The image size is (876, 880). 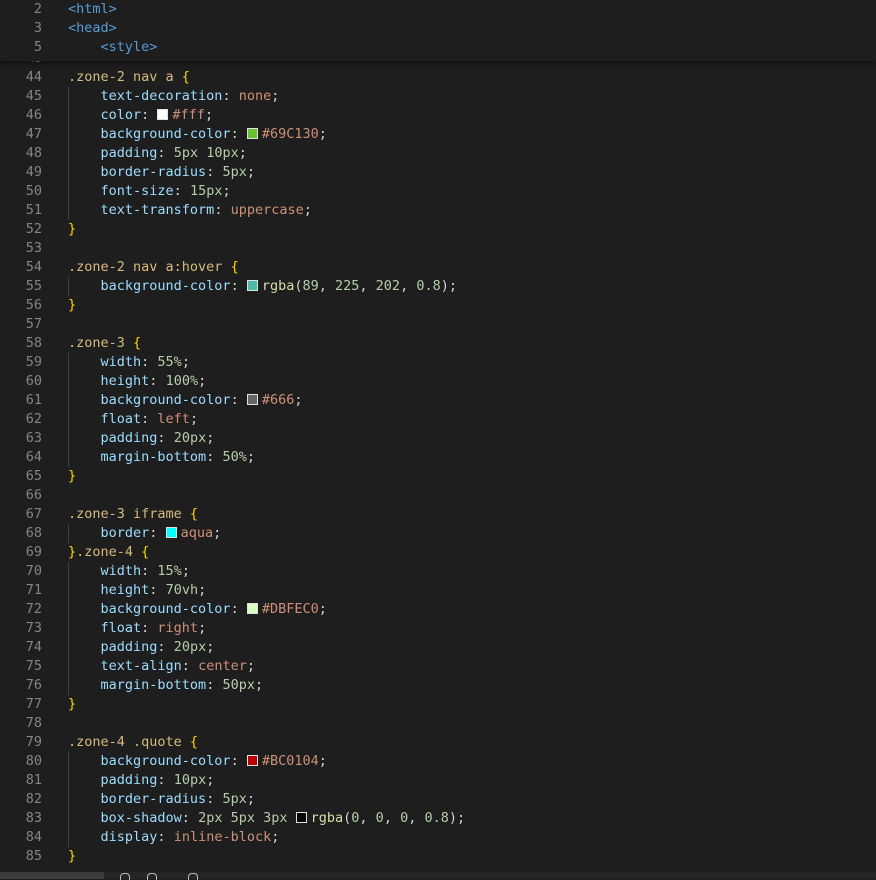 I want to click on token-num: 0.8, so click(x=436, y=818).